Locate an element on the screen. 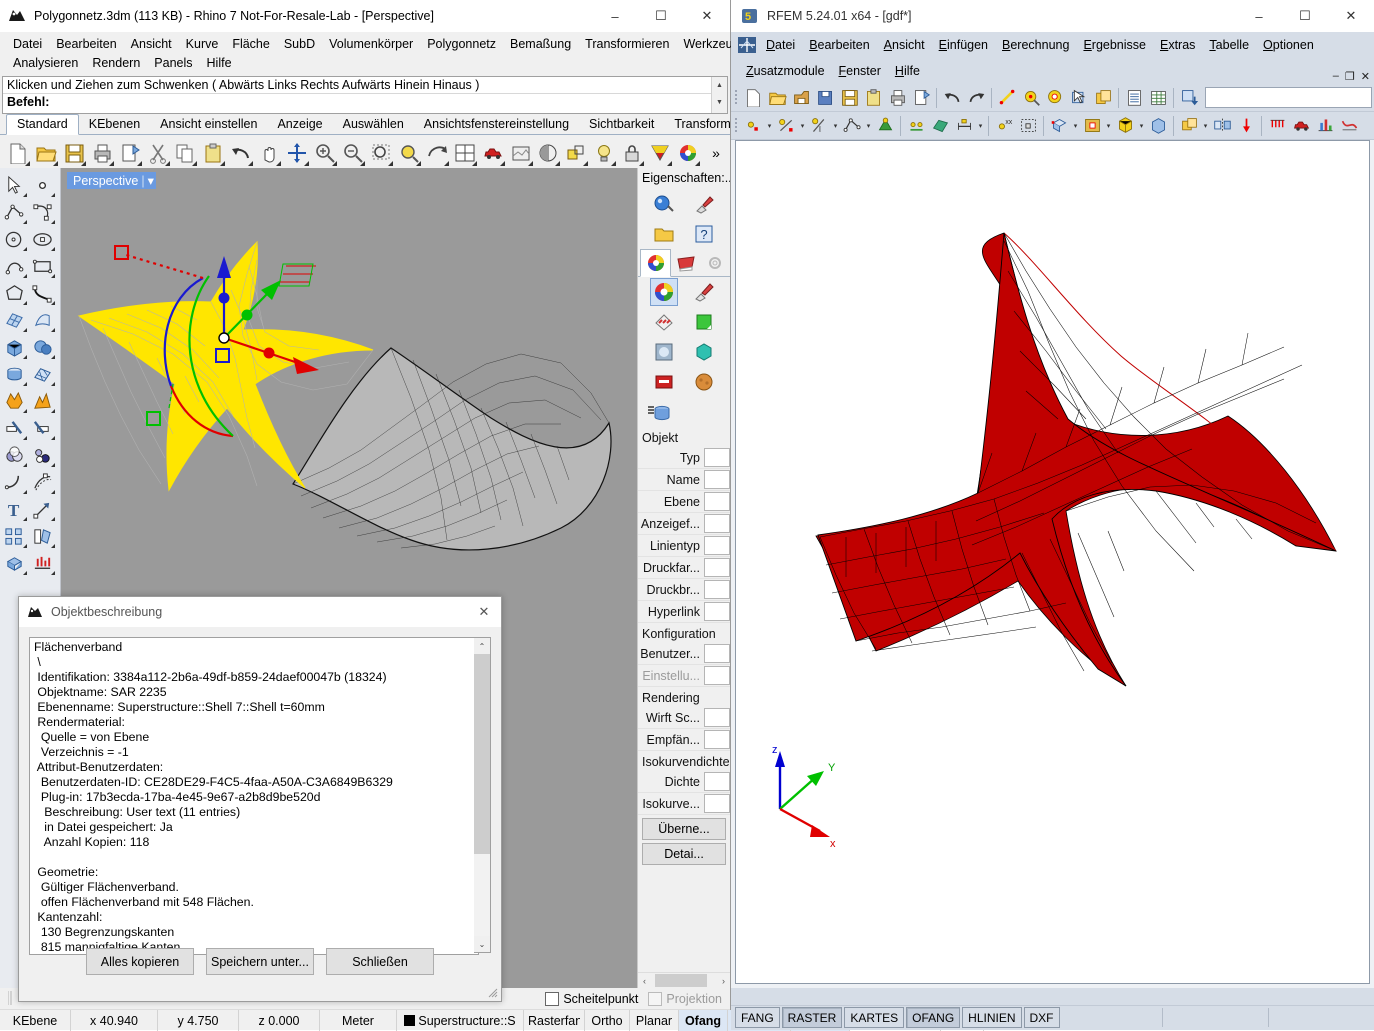 The width and height of the screenshot is (1374, 1031). statusbar-osnap: Ofang is located at coordinates (703, 1020).